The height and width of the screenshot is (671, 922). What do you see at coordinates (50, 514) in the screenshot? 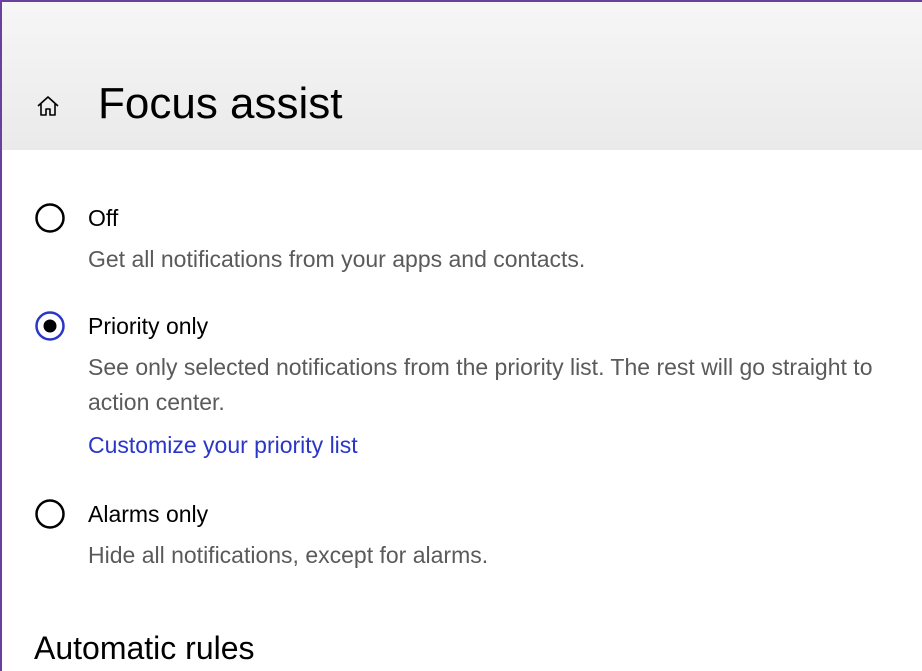
I see `radio-alarms-only` at bounding box center [50, 514].